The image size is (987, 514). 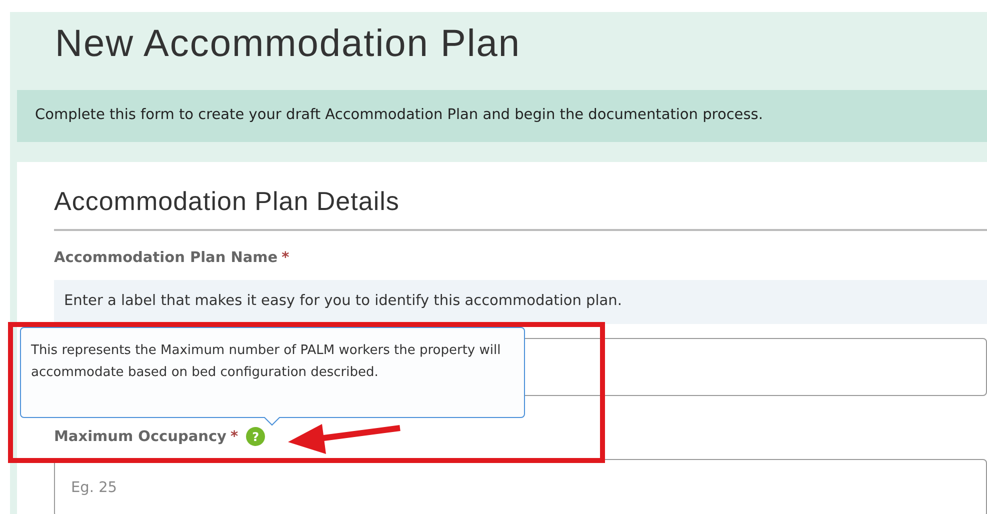 I want to click on hint-text: Enter a label that makes it easy for you to identify this accommodation plan., so click(x=520, y=302).